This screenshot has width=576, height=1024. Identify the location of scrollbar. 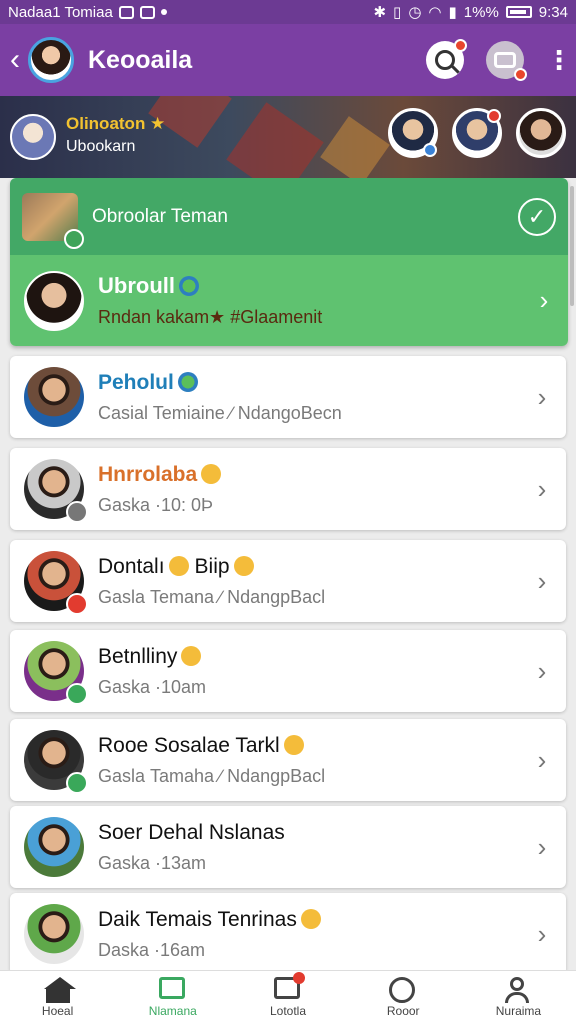
(572, 246).